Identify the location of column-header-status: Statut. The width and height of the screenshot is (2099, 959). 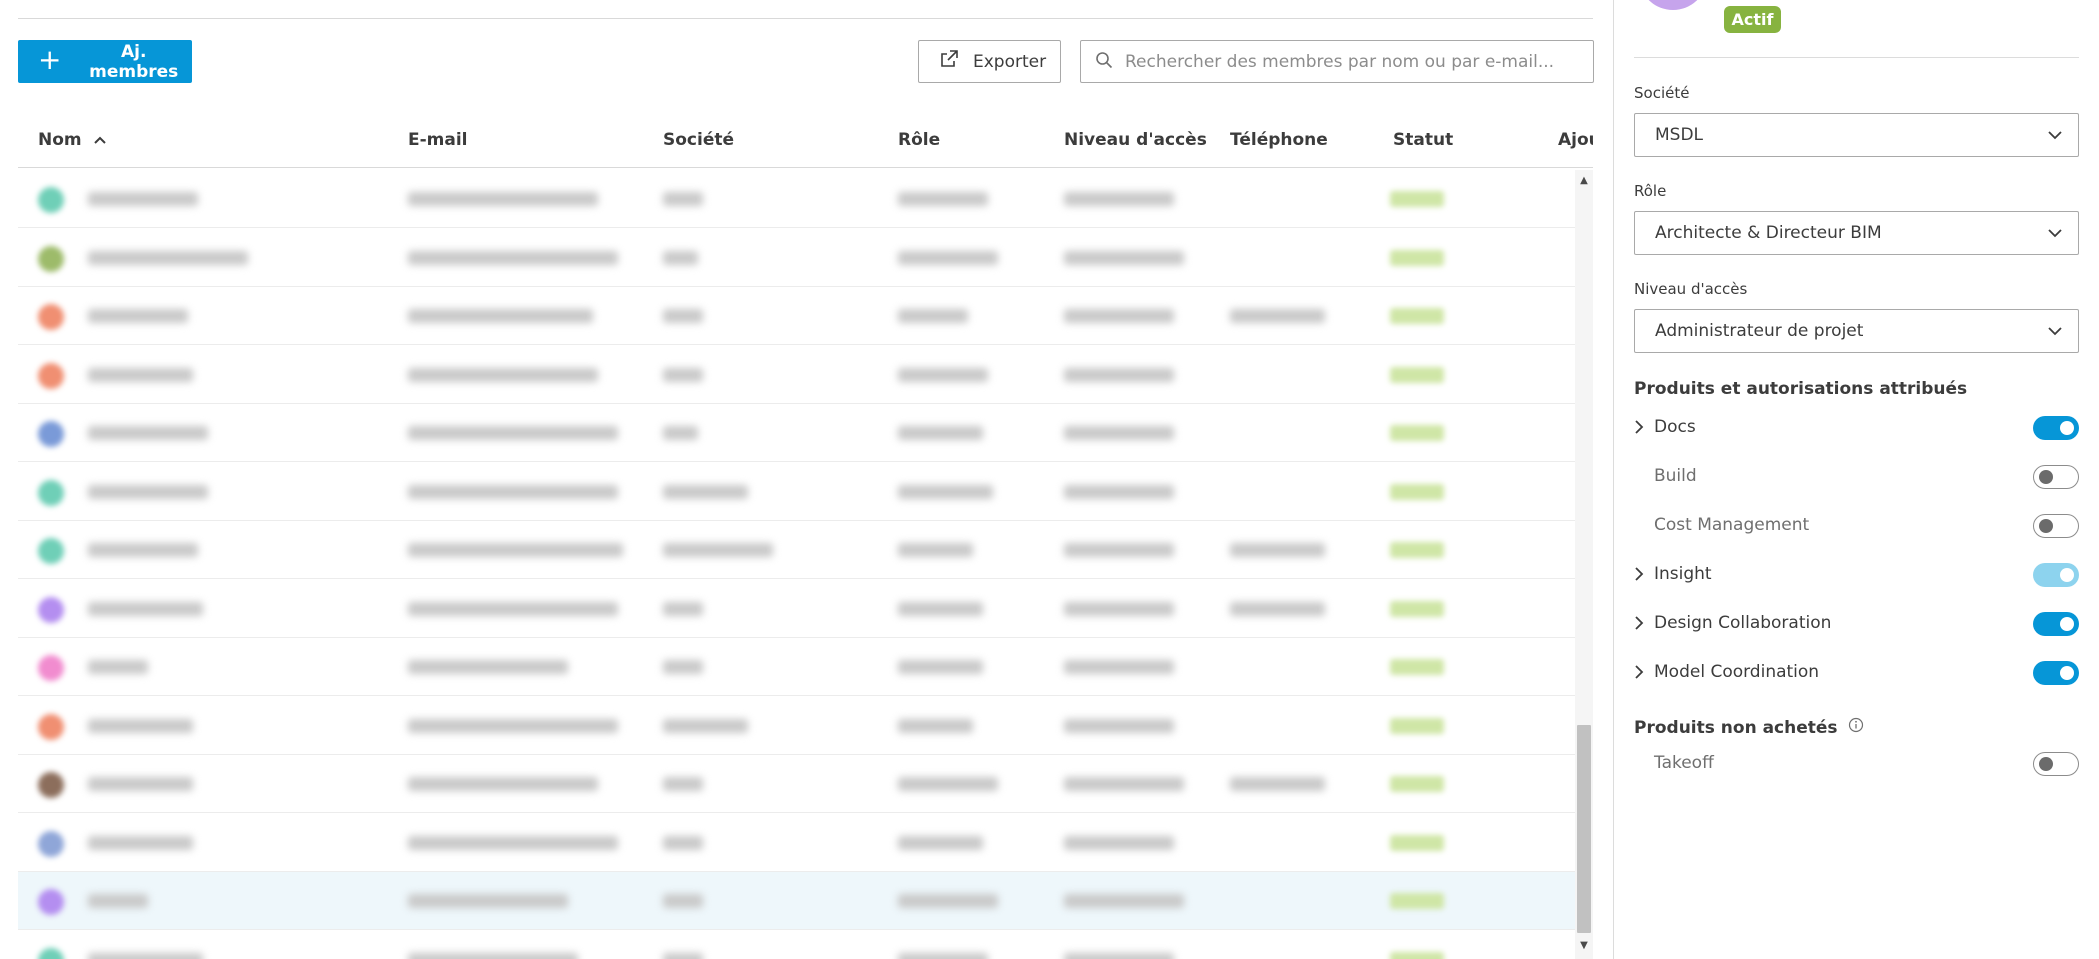
(1423, 140).